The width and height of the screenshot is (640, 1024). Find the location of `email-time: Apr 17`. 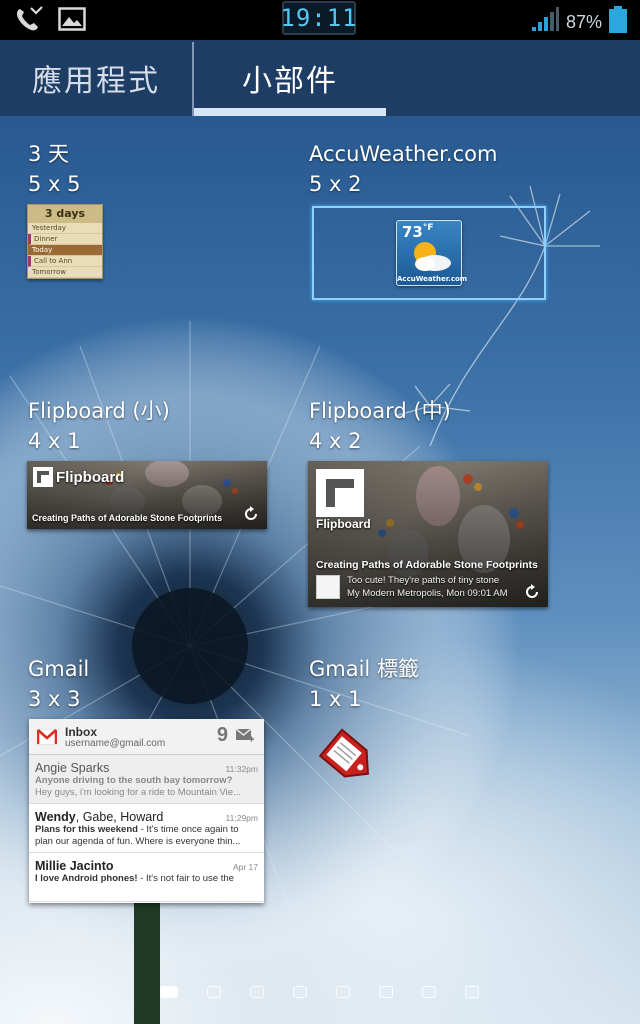

email-time: Apr 17 is located at coordinates (245, 867).